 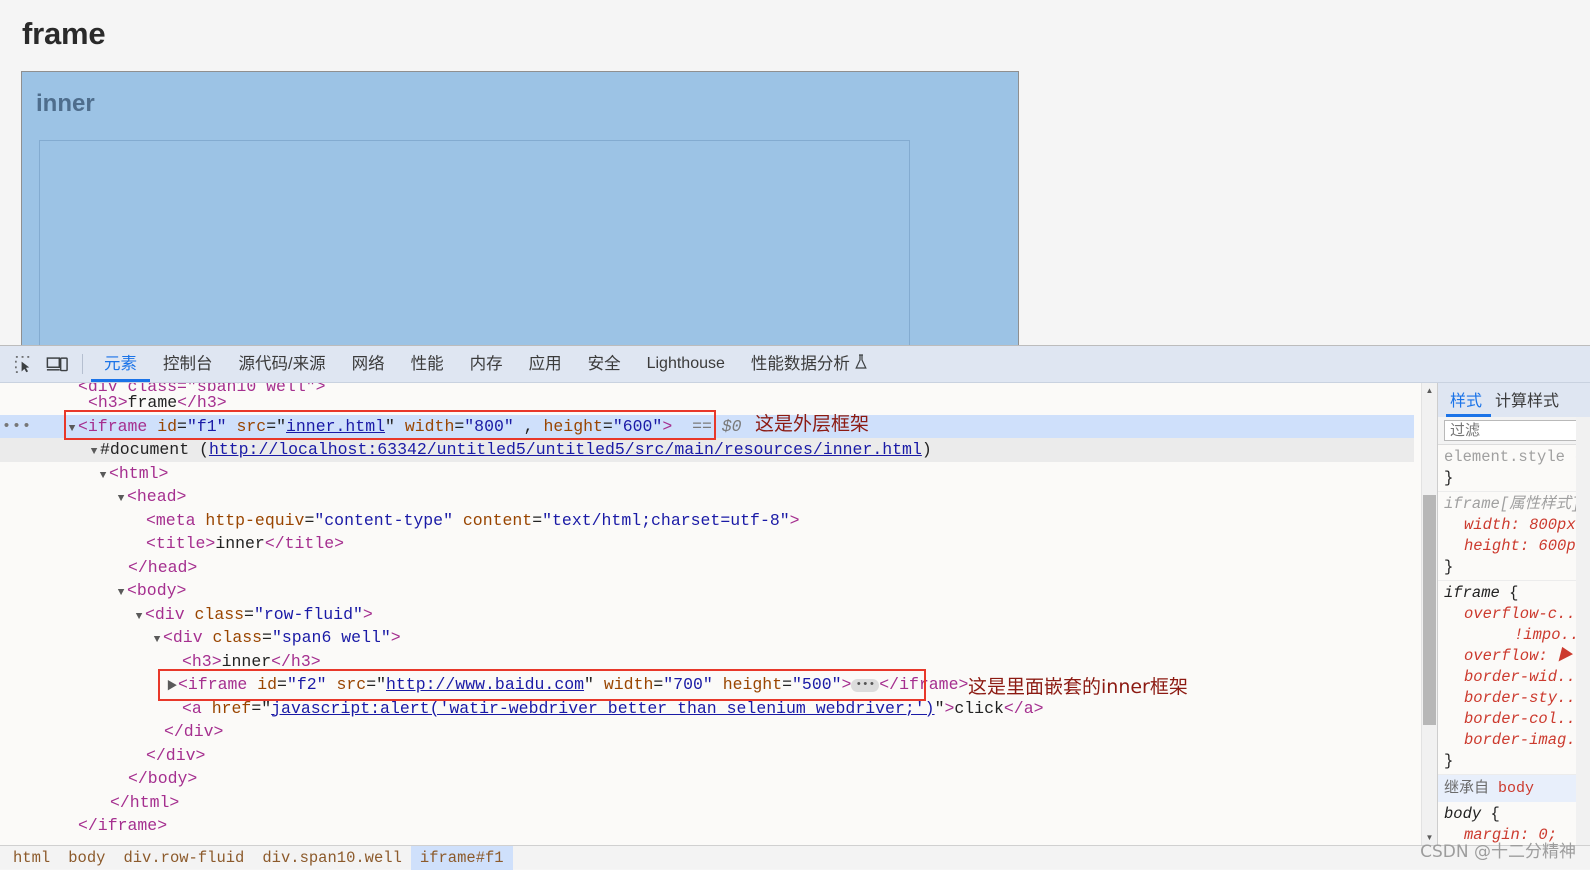 I want to click on prop-margin-value: 0, so click(x=1542, y=835).